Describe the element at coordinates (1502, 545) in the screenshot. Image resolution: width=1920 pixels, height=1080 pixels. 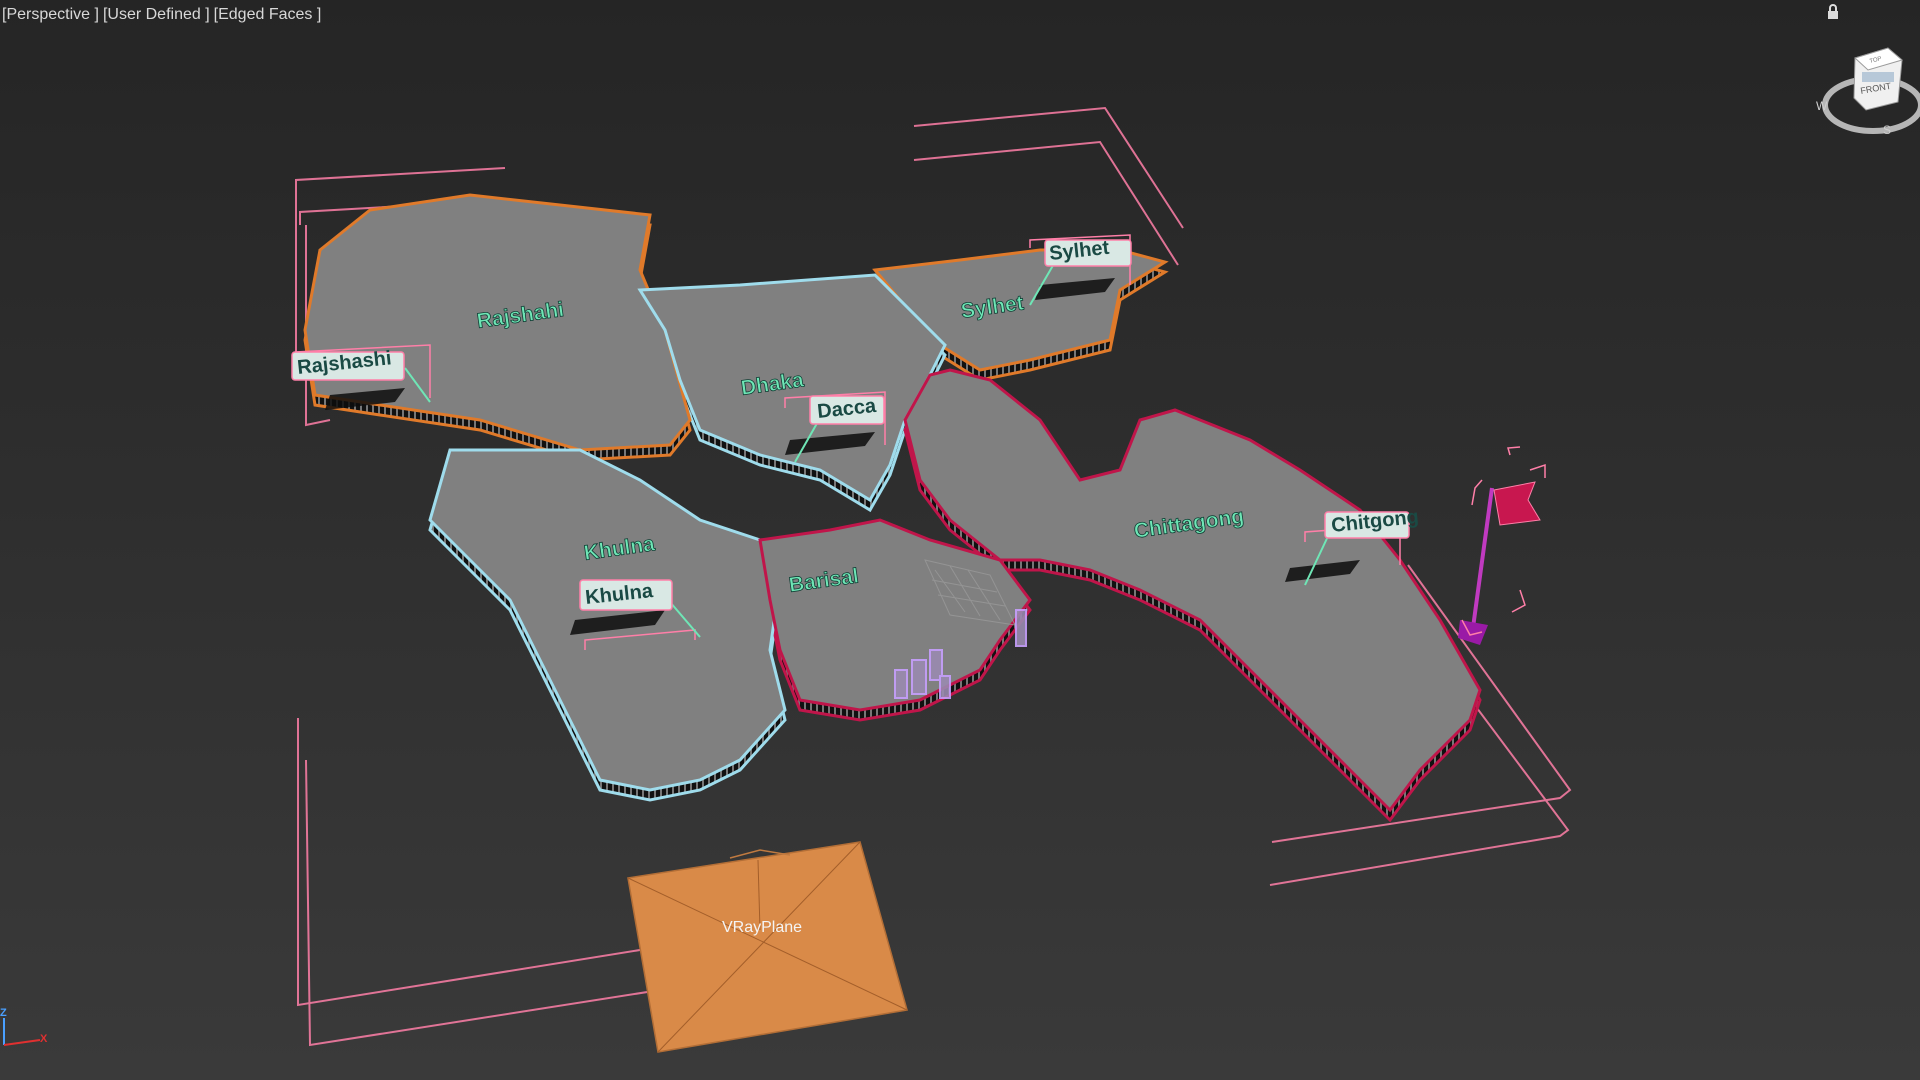
I see `flag-object` at that location.